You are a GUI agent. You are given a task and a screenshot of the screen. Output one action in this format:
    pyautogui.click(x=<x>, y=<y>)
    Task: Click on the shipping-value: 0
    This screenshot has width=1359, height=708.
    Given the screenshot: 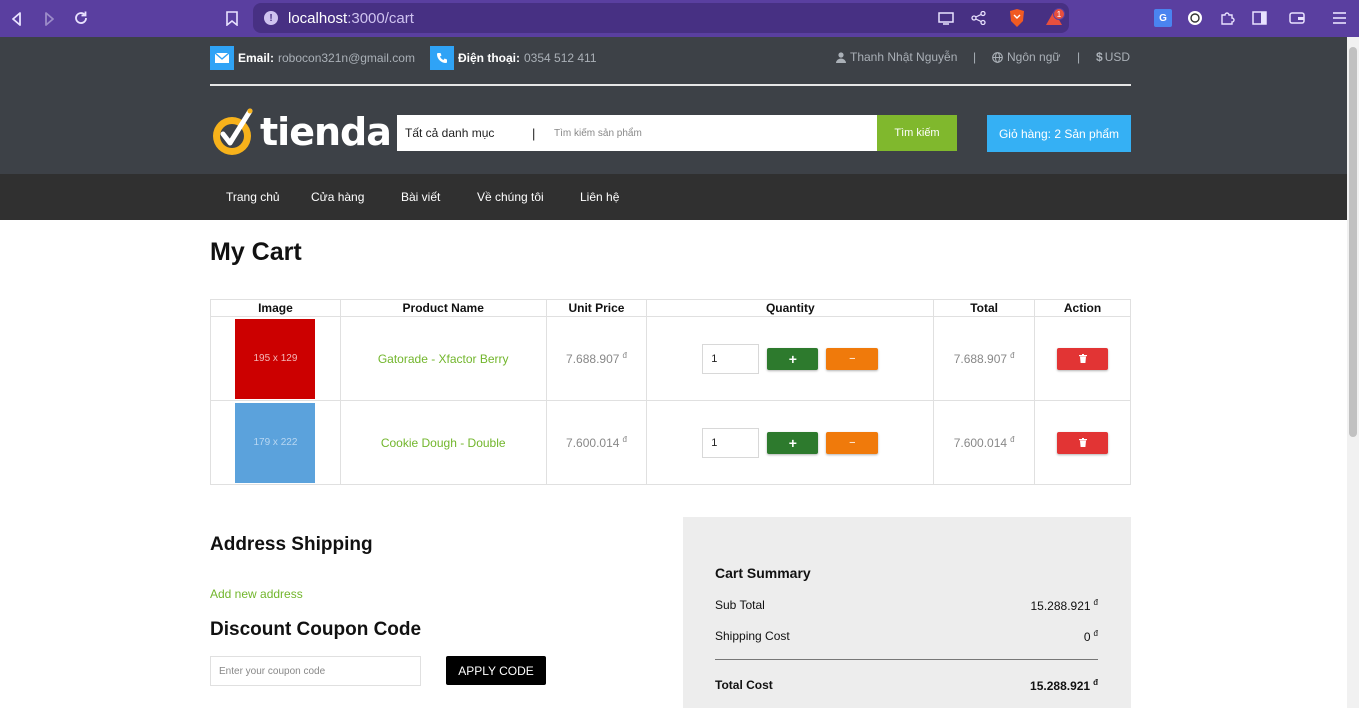 What is the action you would take?
    pyautogui.click(x=1087, y=637)
    